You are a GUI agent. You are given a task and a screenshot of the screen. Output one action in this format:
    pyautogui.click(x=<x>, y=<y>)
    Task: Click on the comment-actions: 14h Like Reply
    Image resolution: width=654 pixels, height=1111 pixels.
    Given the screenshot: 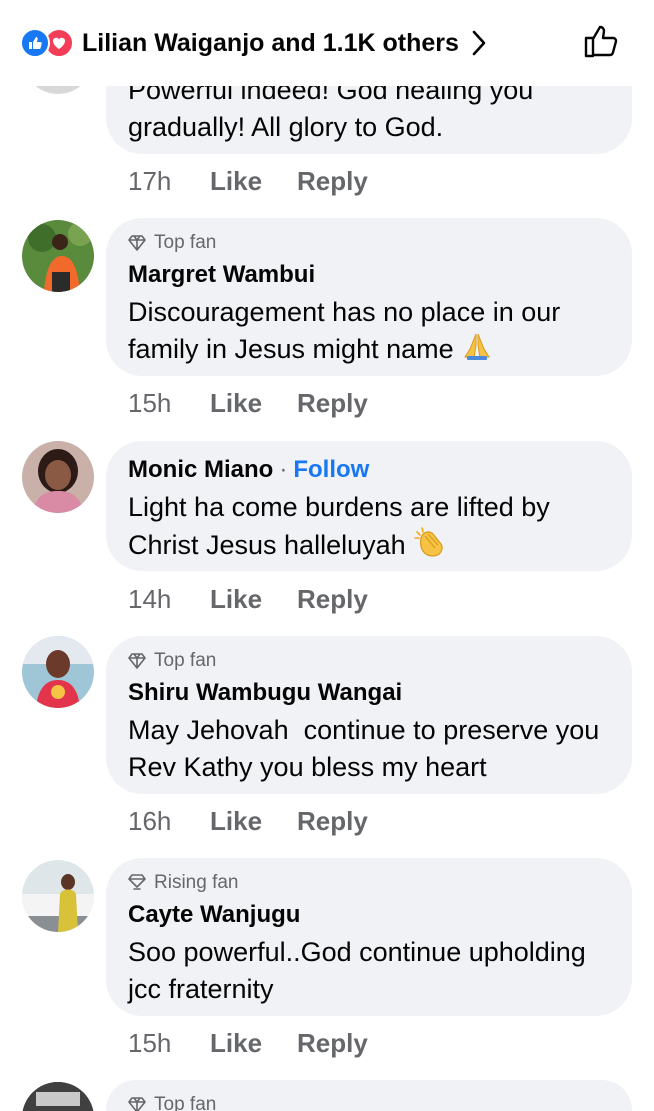 What is the action you would take?
    pyautogui.click(x=248, y=599)
    